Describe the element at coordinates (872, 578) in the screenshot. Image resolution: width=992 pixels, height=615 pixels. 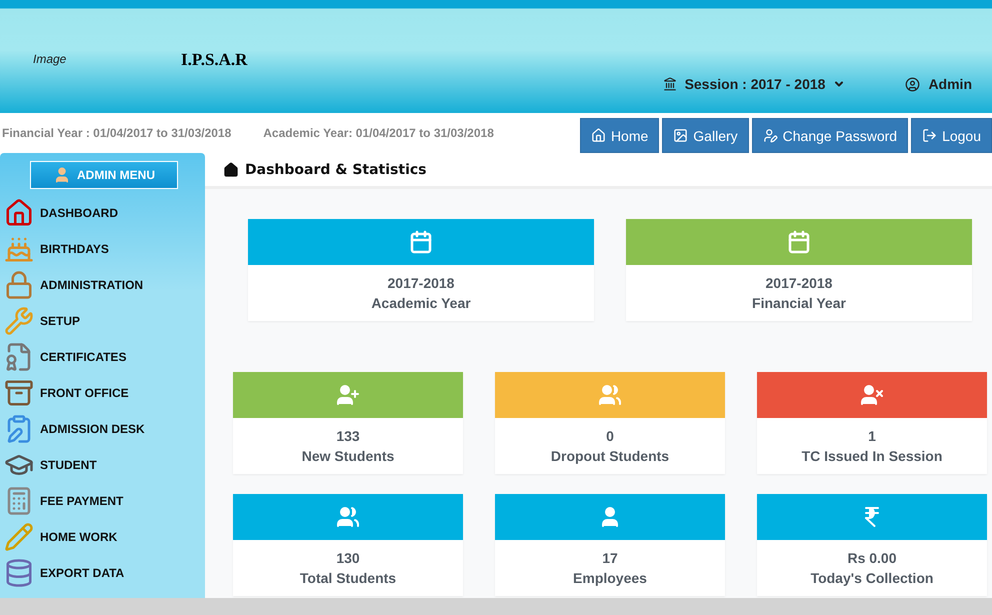
I see `card-label: Today's Collection` at that location.